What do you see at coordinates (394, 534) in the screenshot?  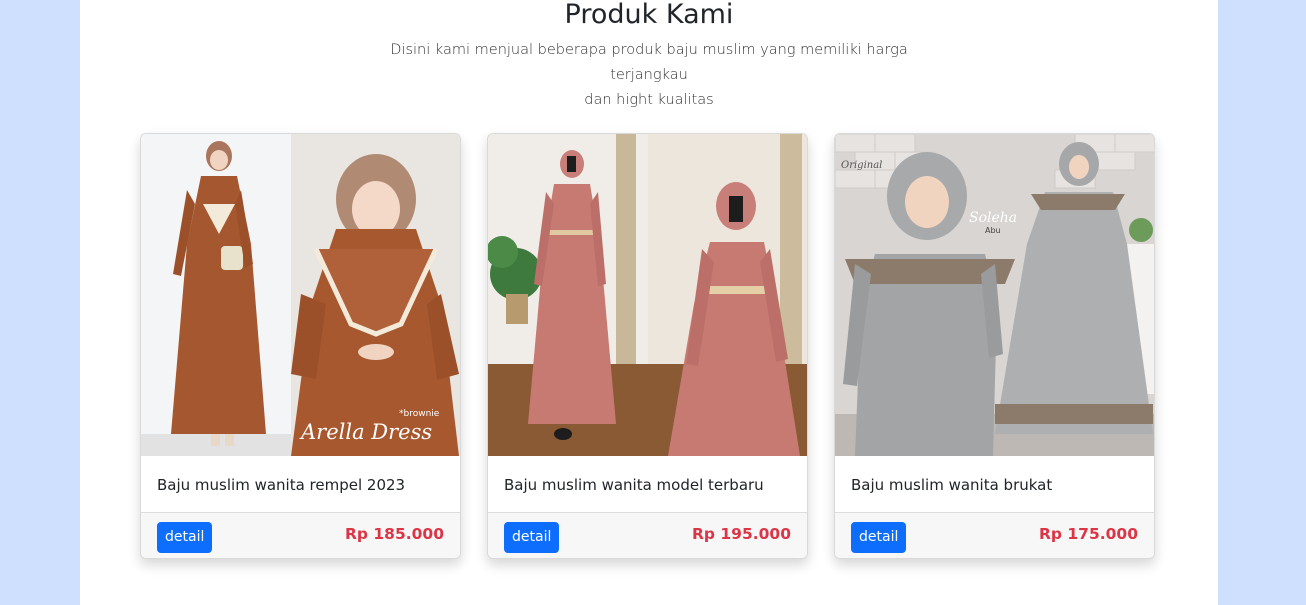 I see `product-price: Rp 185.000` at bounding box center [394, 534].